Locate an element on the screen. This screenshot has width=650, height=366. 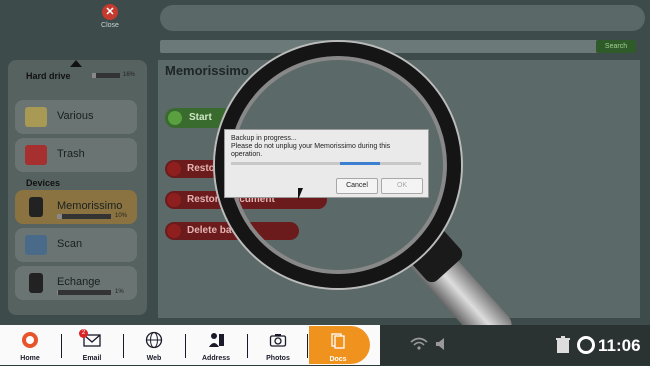
scroll-up-icon is located at coordinates (76, 63).